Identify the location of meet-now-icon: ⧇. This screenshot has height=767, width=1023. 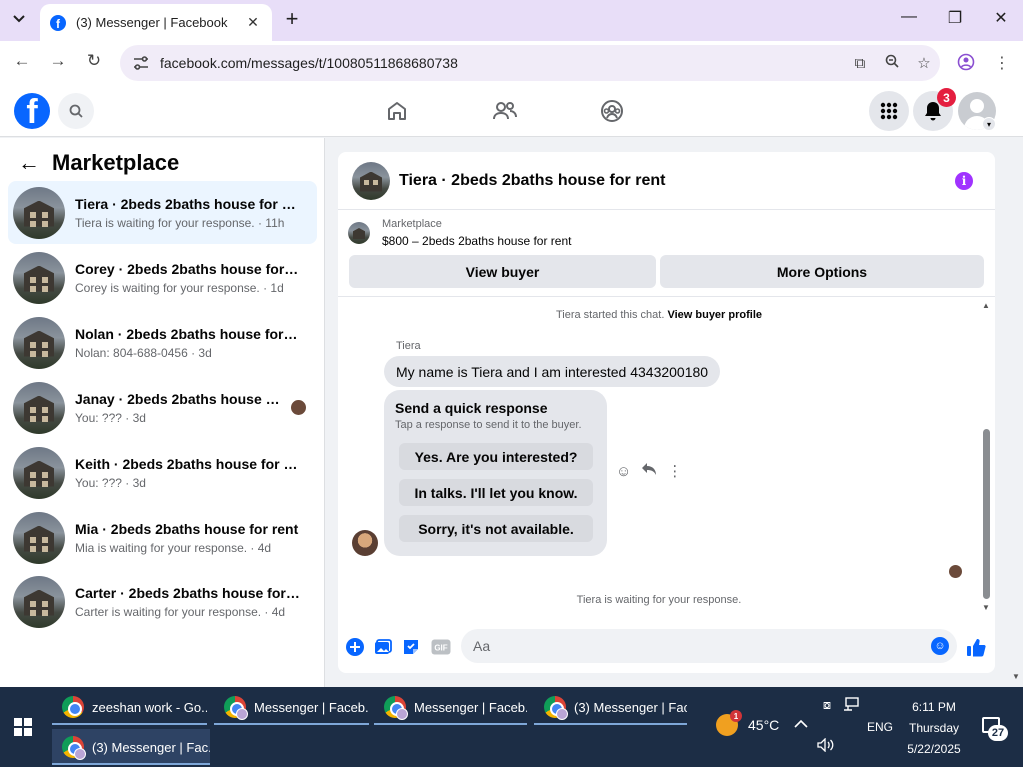
(827, 705).